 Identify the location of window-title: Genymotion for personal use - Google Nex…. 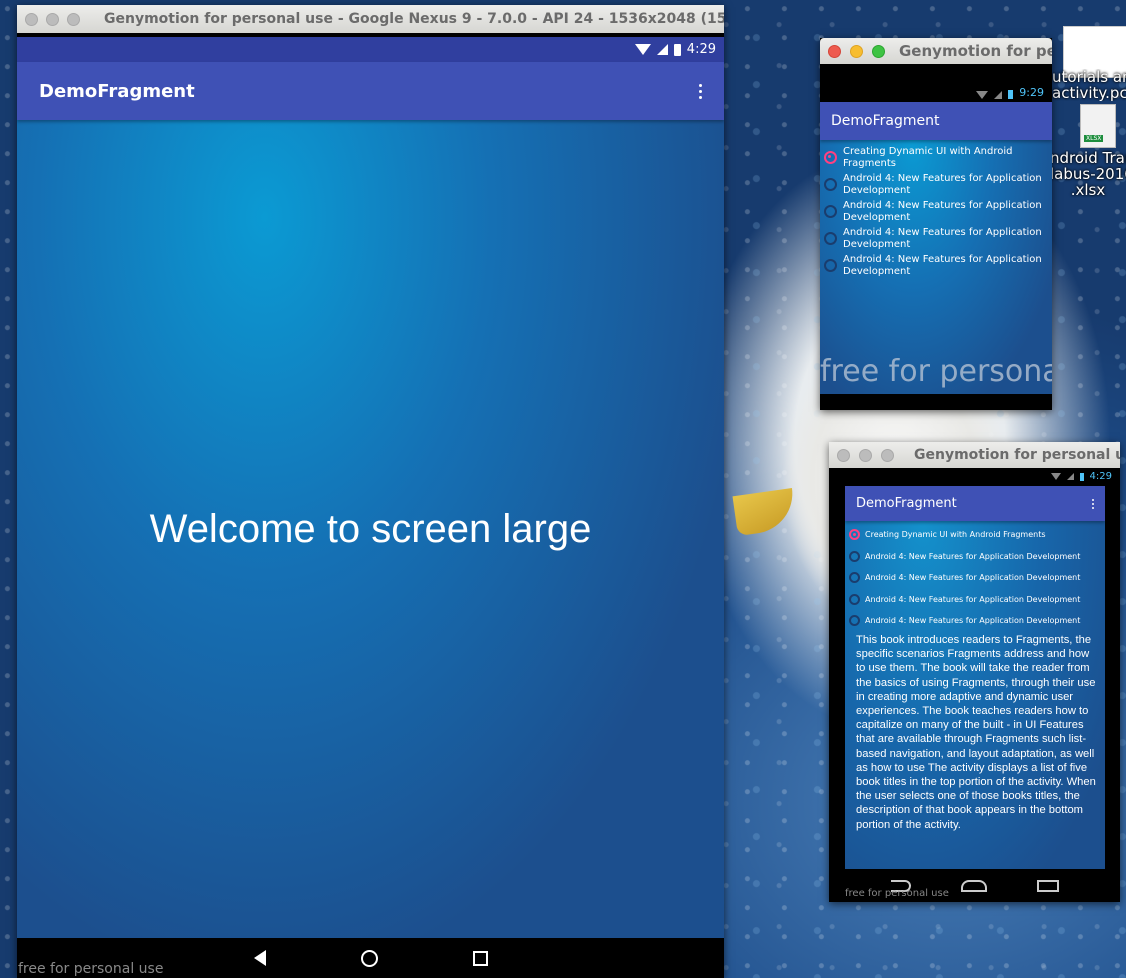
(414, 19).